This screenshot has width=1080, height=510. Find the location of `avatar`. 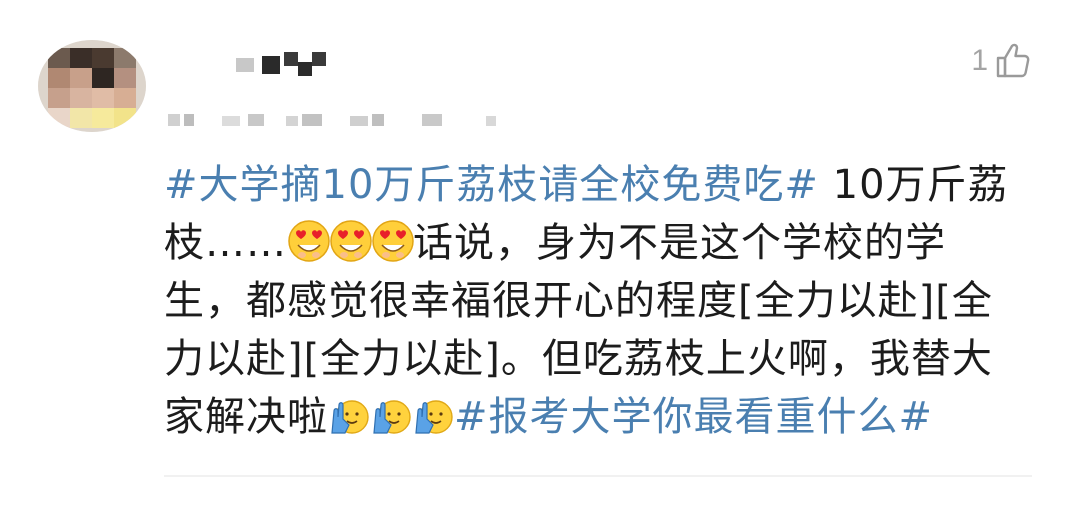

avatar is located at coordinates (92, 86).